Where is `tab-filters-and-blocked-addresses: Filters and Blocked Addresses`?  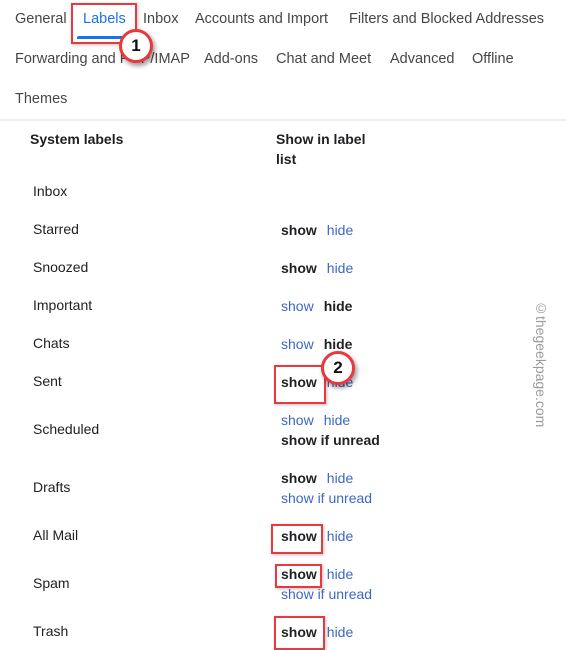
tab-filters-and-blocked-addresses: Filters and Blocked Addresses is located at coordinates (446, 19).